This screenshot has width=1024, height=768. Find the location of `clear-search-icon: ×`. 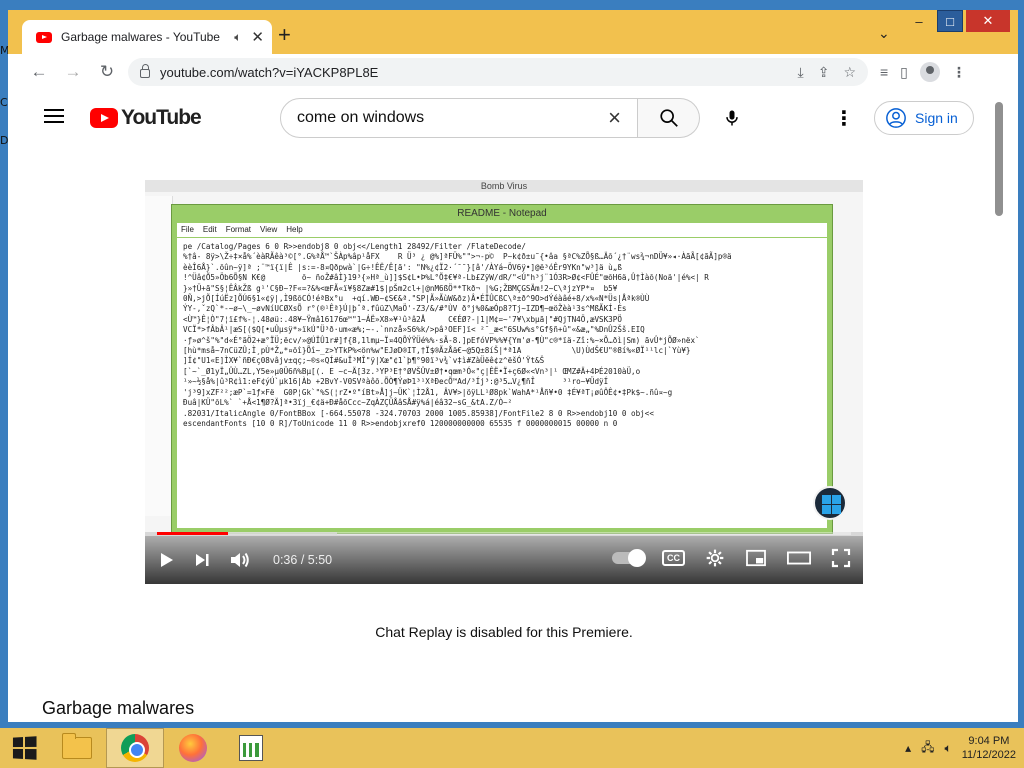

clear-search-icon: × is located at coordinates (614, 118).